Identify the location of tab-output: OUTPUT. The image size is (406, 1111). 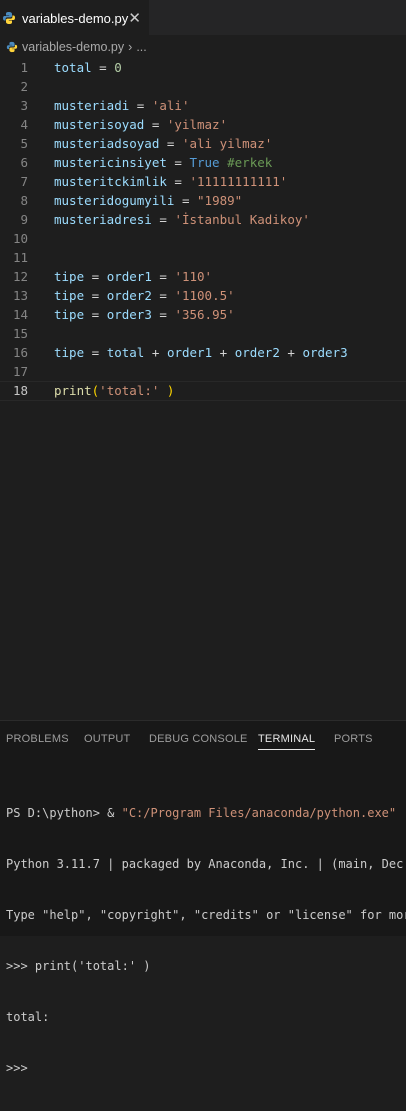
(107, 739).